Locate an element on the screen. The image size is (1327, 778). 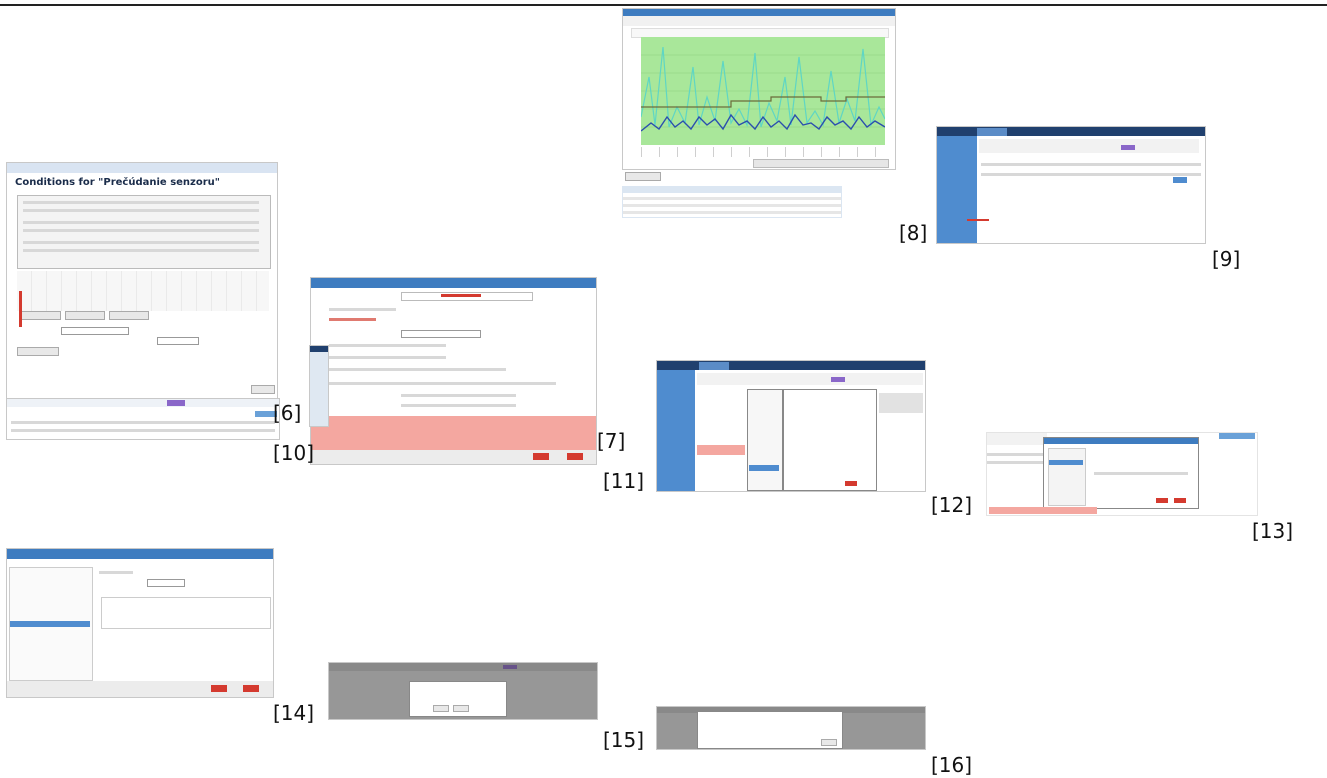
submenu-panel is located at coordinates (830, 440).